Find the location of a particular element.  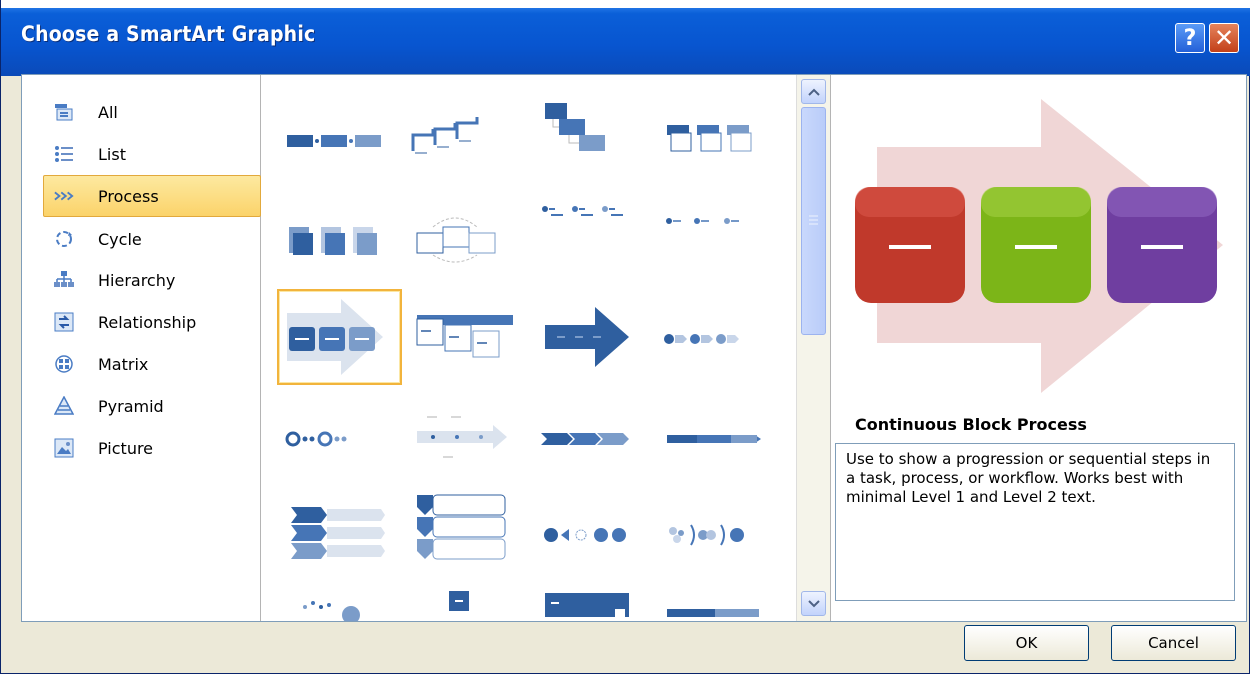

category-list-item: List is located at coordinates (153, 154).